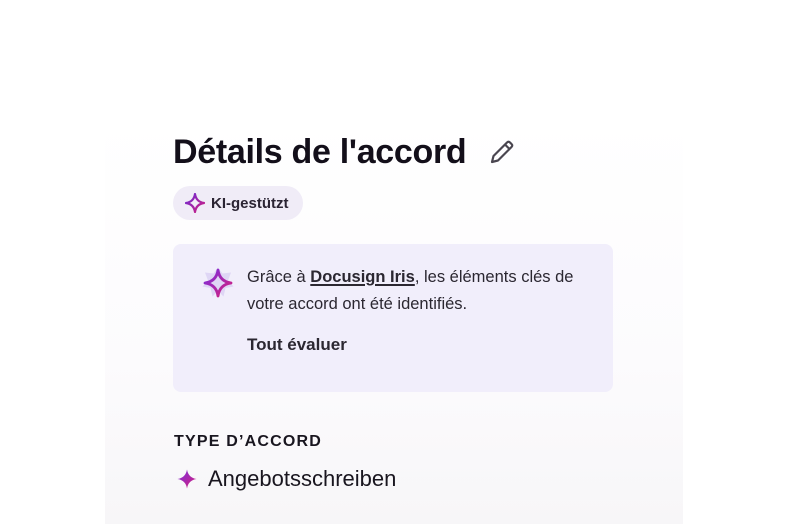  Describe the element at coordinates (362, 277) in the screenshot. I see `docusign-iris-link: Docusign Iris` at that location.